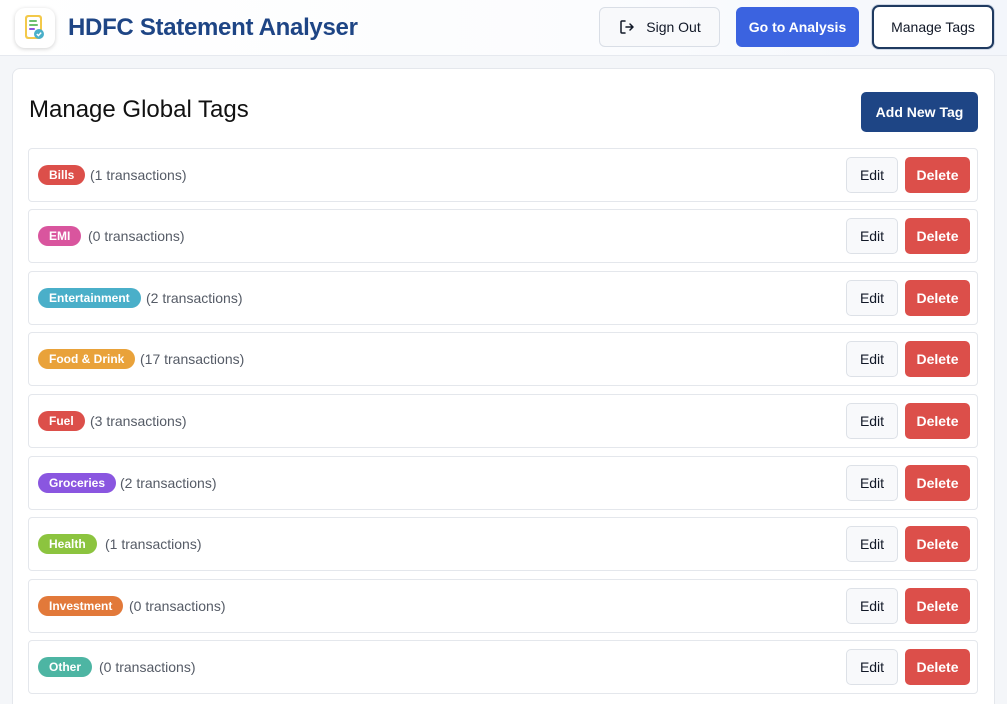 The image size is (1007, 704). What do you see at coordinates (797, 27) in the screenshot?
I see `go-to-analysis-button: Go to Analysis` at bounding box center [797, 27].